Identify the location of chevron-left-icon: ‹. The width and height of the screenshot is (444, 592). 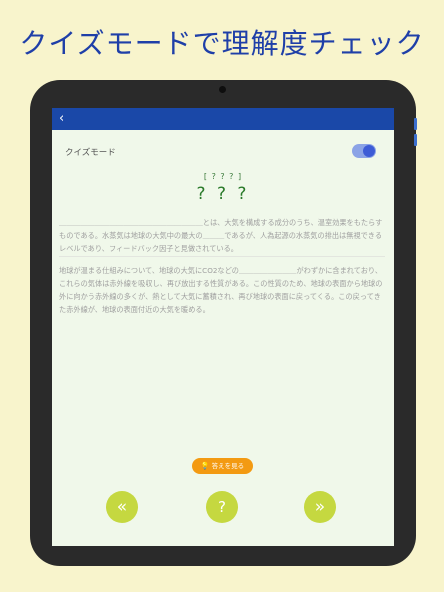
(65, 118).